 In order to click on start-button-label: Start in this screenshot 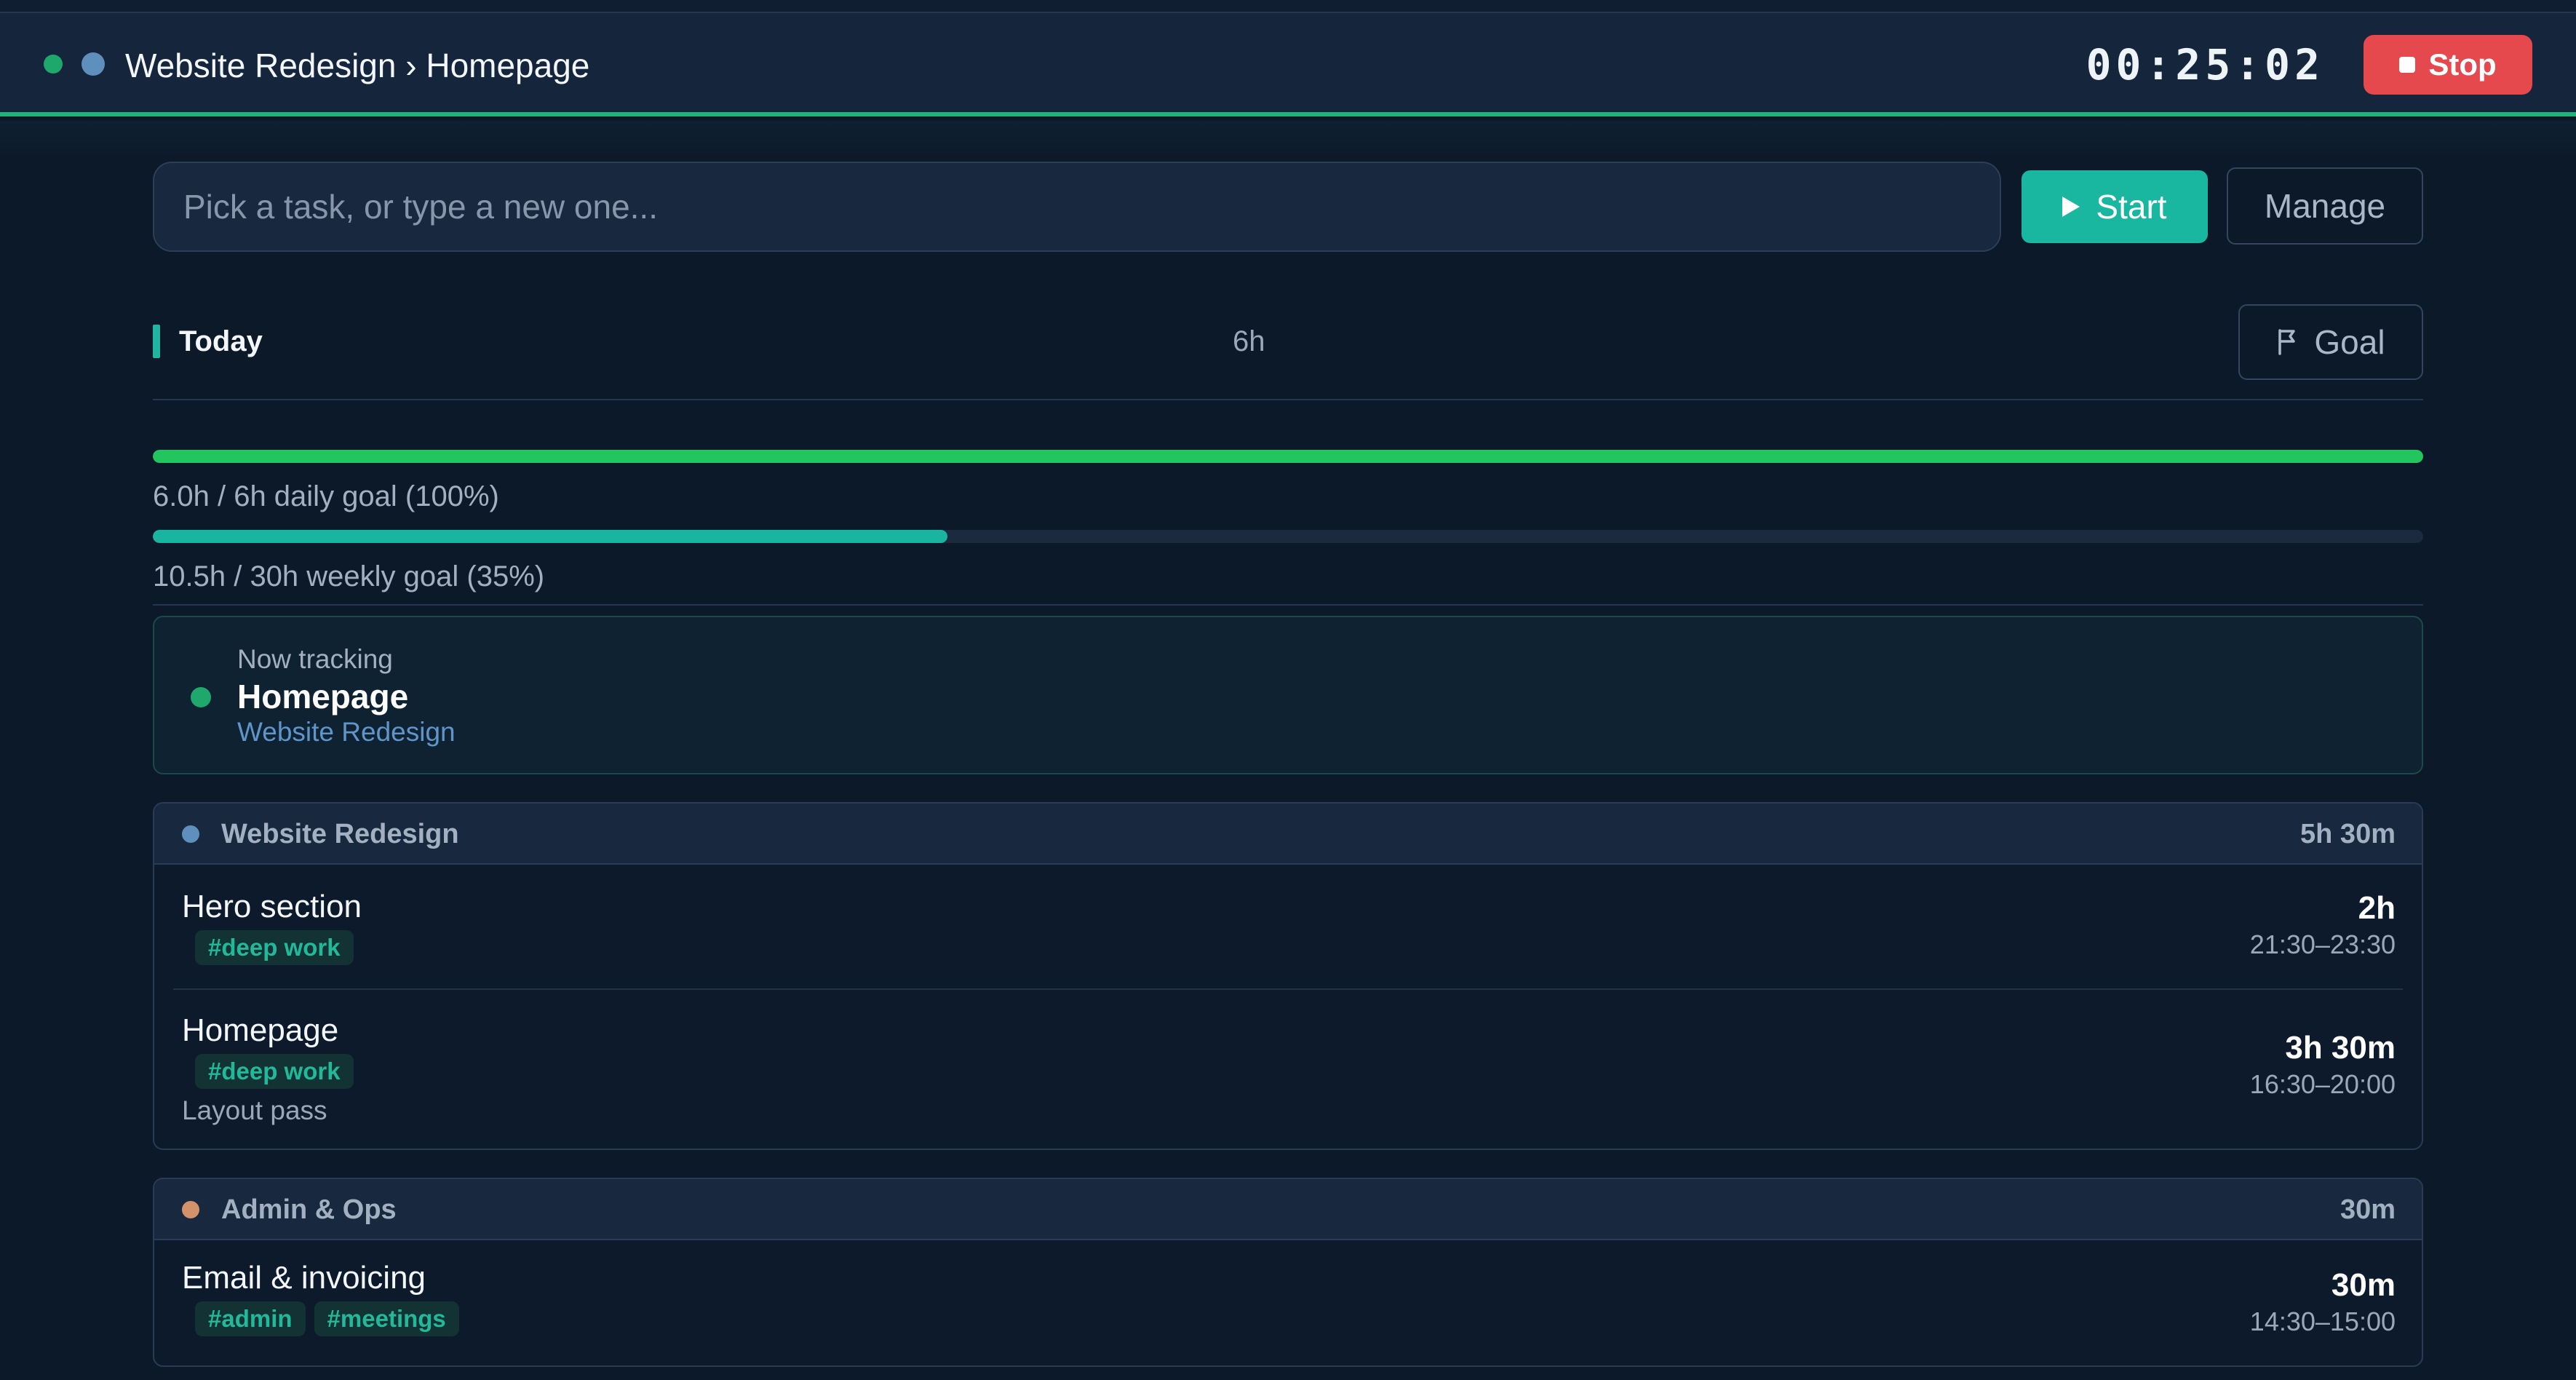, I will do `click(2131, 207)`.